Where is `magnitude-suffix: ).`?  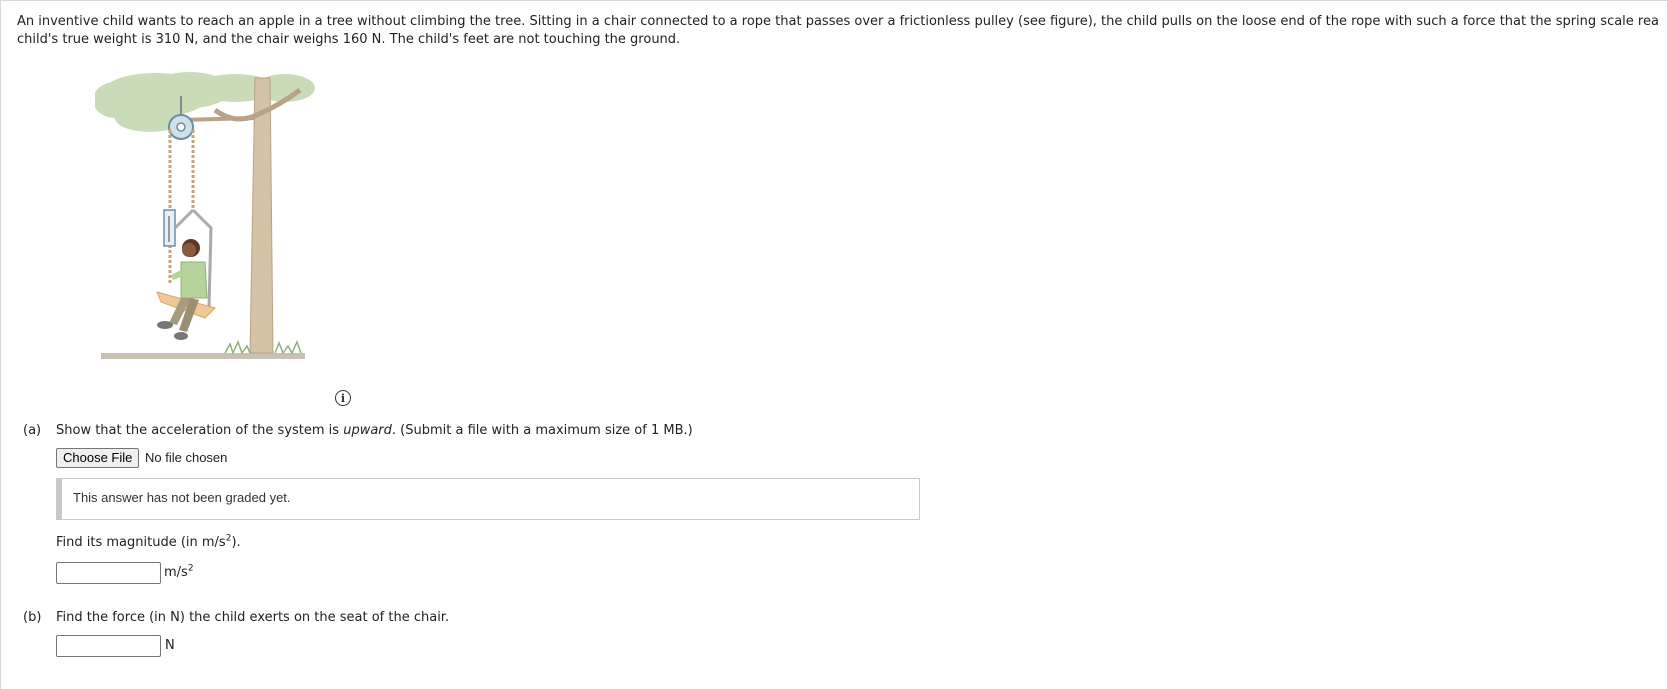
magnitude-suffix: ). is located at coordinates (236, 542).